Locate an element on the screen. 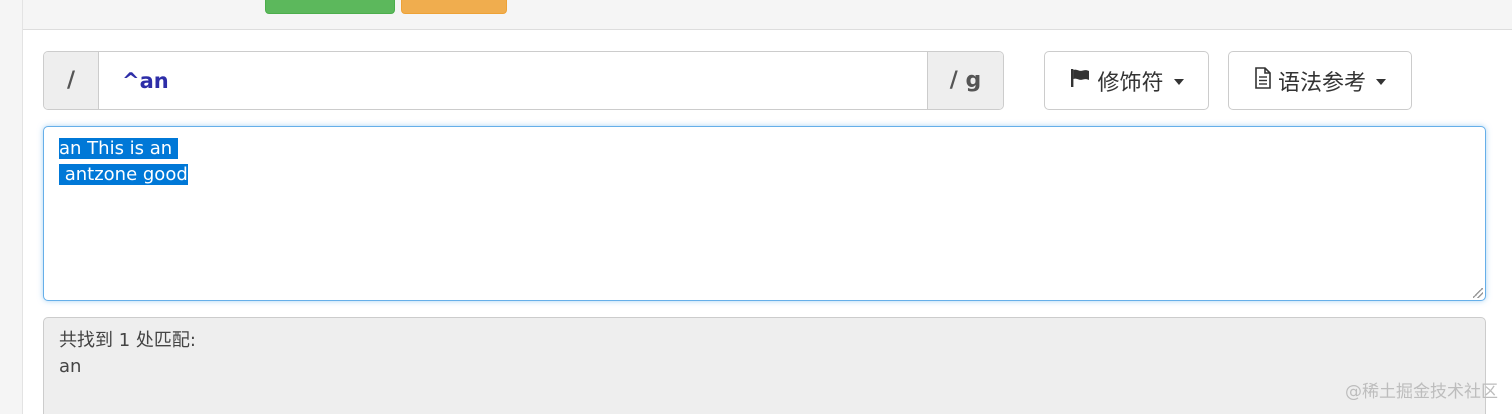  regex-close-delimiter-flags: / g is located at coordinates (965, 80).